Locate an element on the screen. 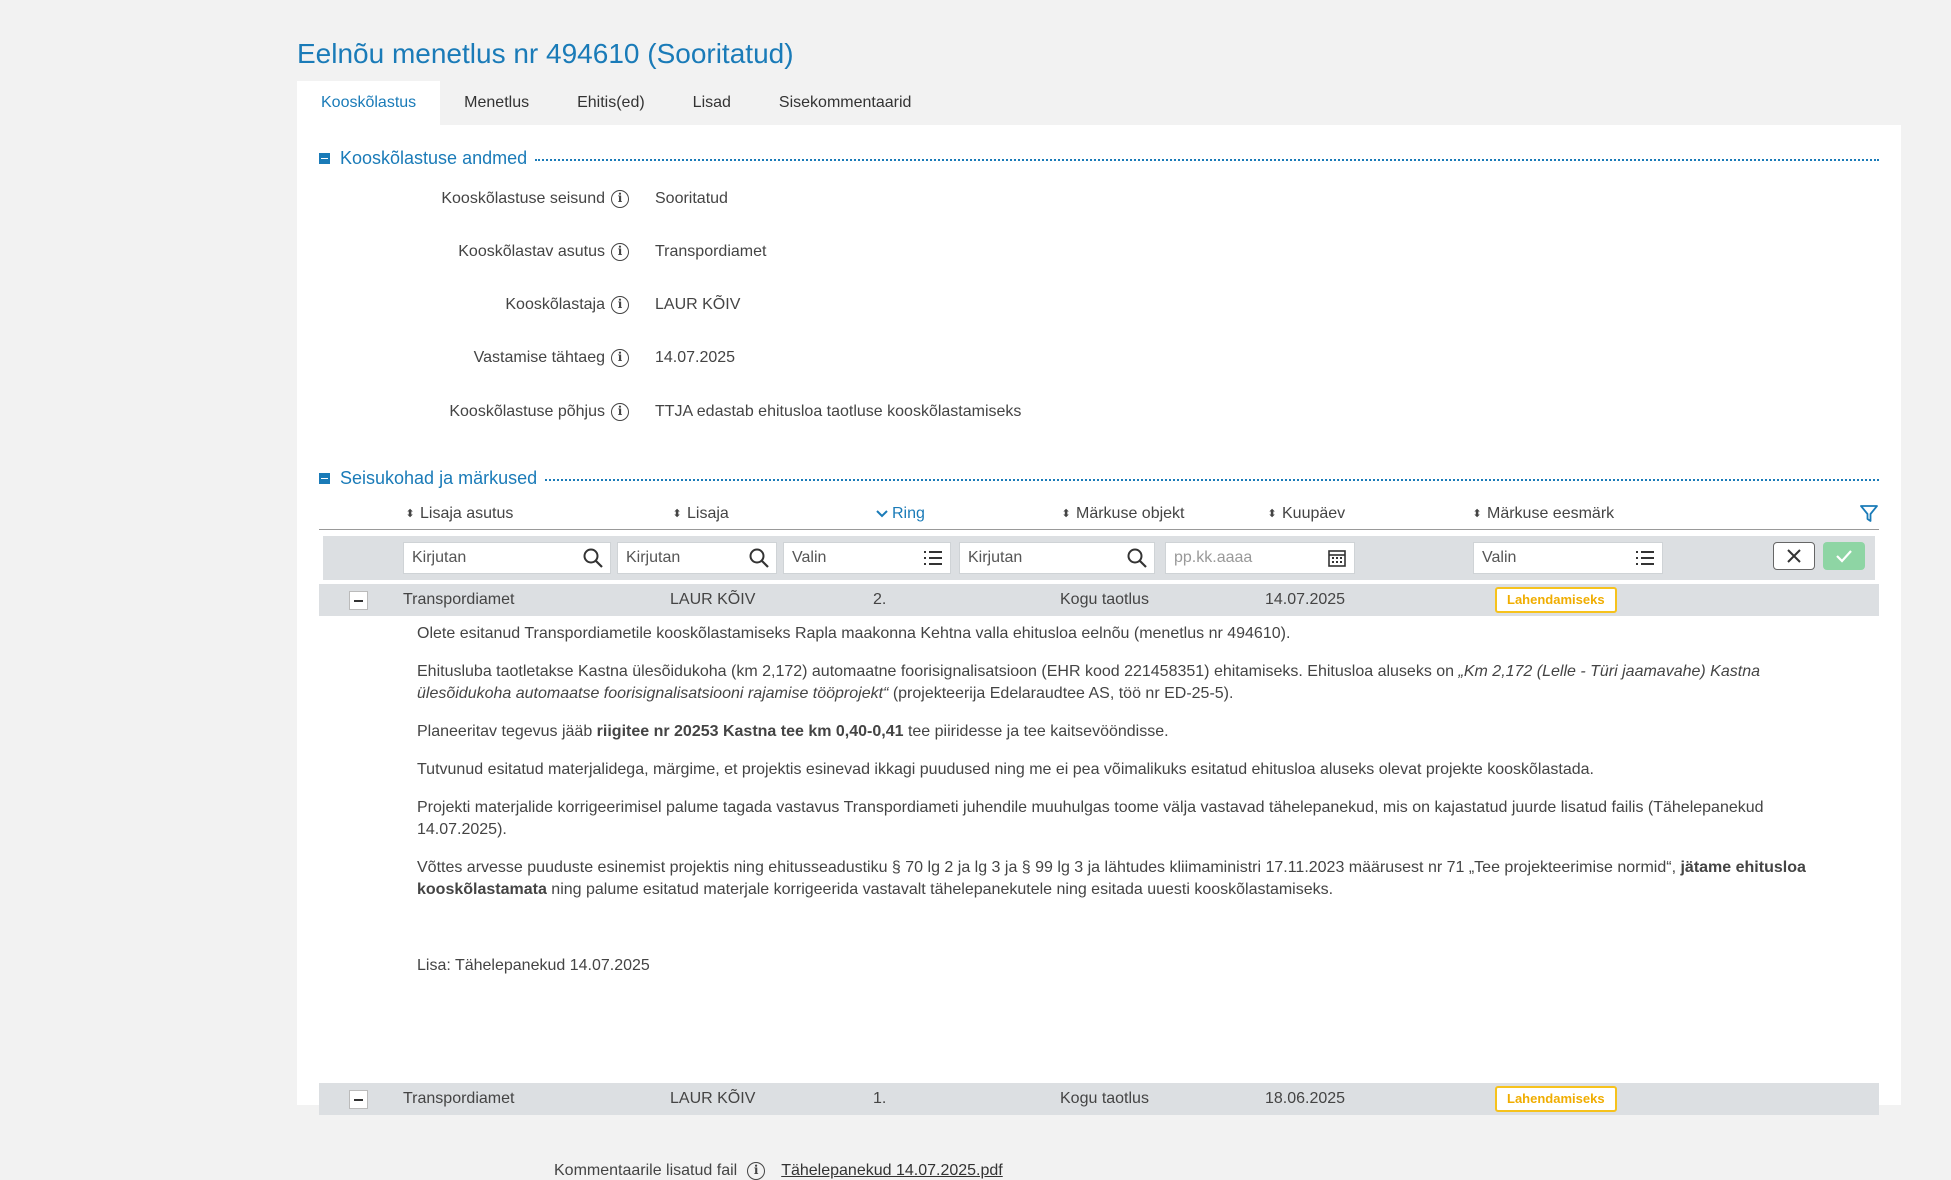 The width and height of the screenshot is (1951, 1180). filter-objekt-input is located at coordinates (1046, 558).